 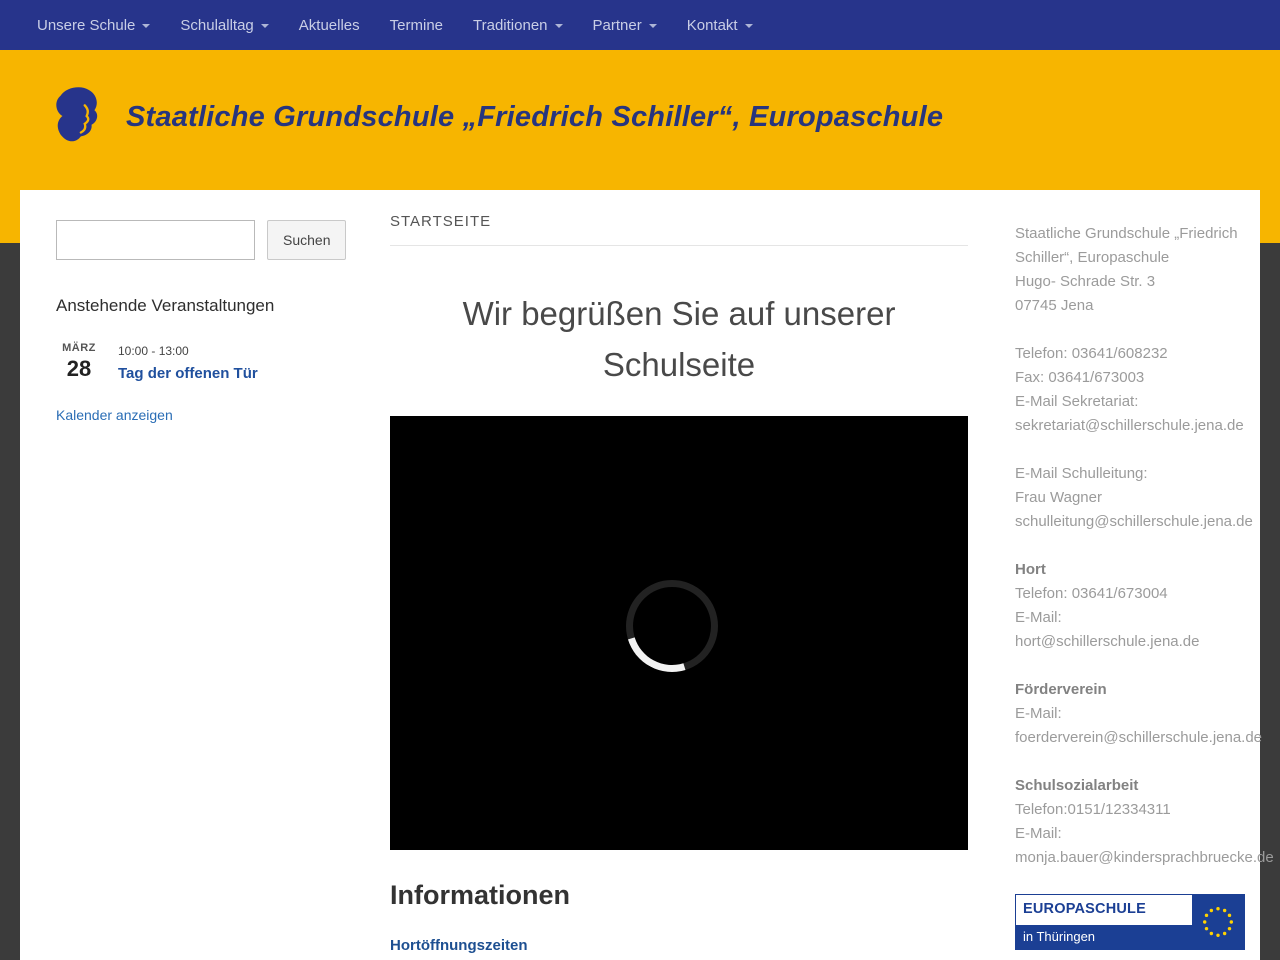 I want to click on event-date: MÄRZ 28, so click(x=79, y=362).